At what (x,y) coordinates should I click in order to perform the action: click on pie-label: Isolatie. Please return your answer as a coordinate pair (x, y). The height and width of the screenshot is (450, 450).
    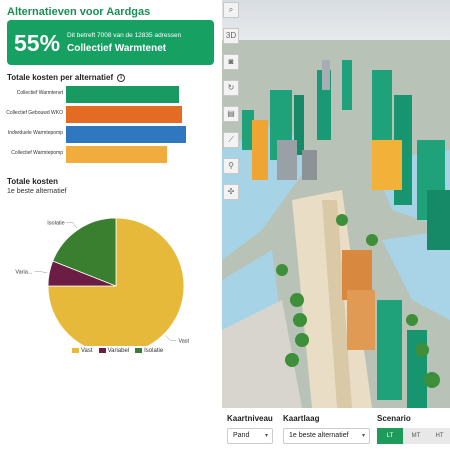
    Looking at the image, I should click on (55, 223).